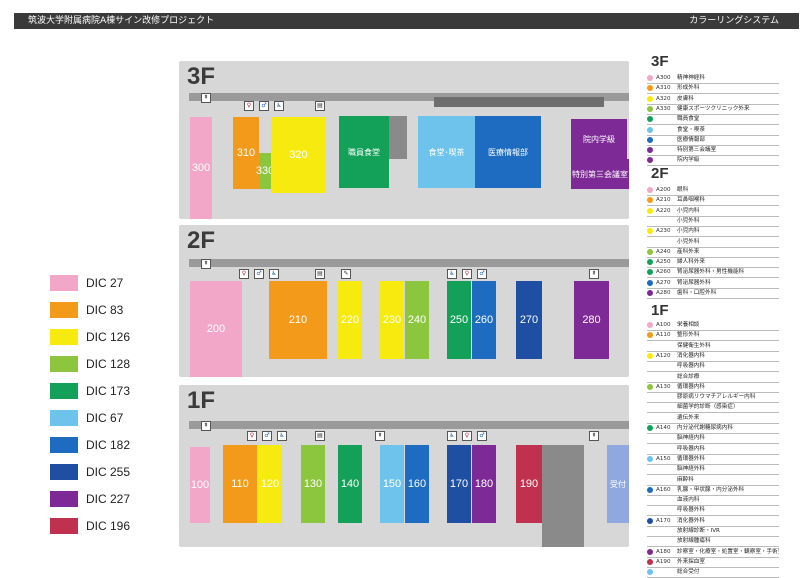 This screenshot has width=800, height=578. I want to click on index-department-name: 整形外科, so click(688, 335).